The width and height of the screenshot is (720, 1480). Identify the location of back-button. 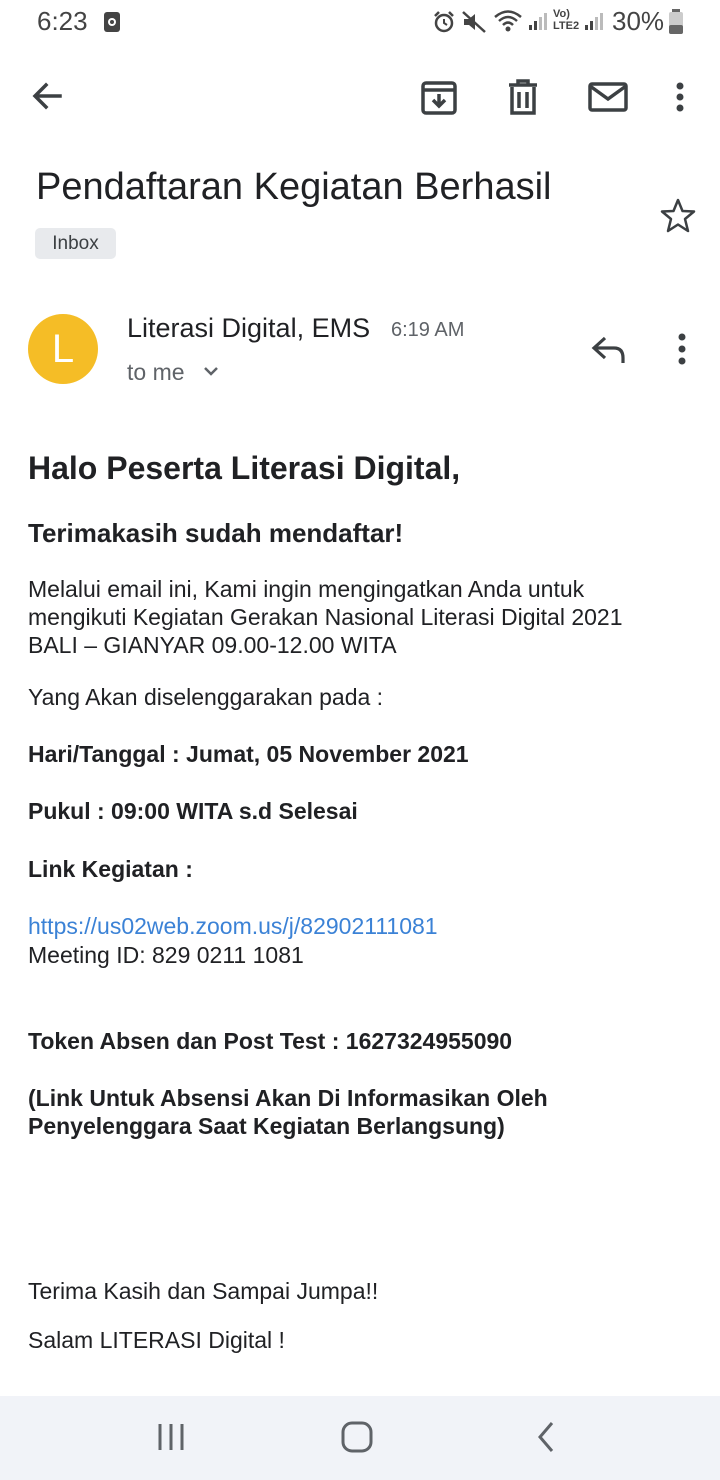
(48, 96).